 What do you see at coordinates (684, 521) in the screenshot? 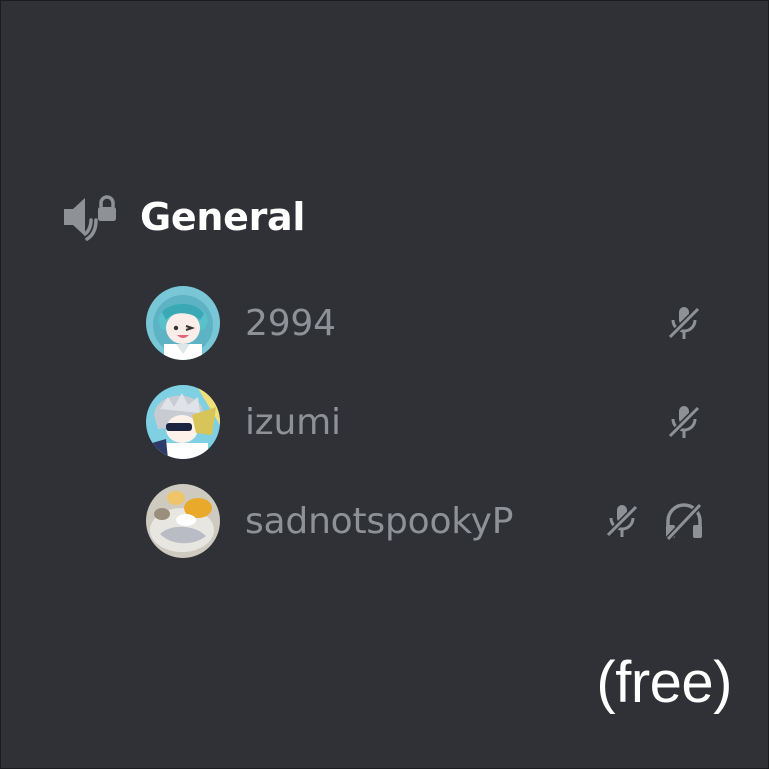
I see `headphones-deafened-icon` at bounding box center [684, 521].